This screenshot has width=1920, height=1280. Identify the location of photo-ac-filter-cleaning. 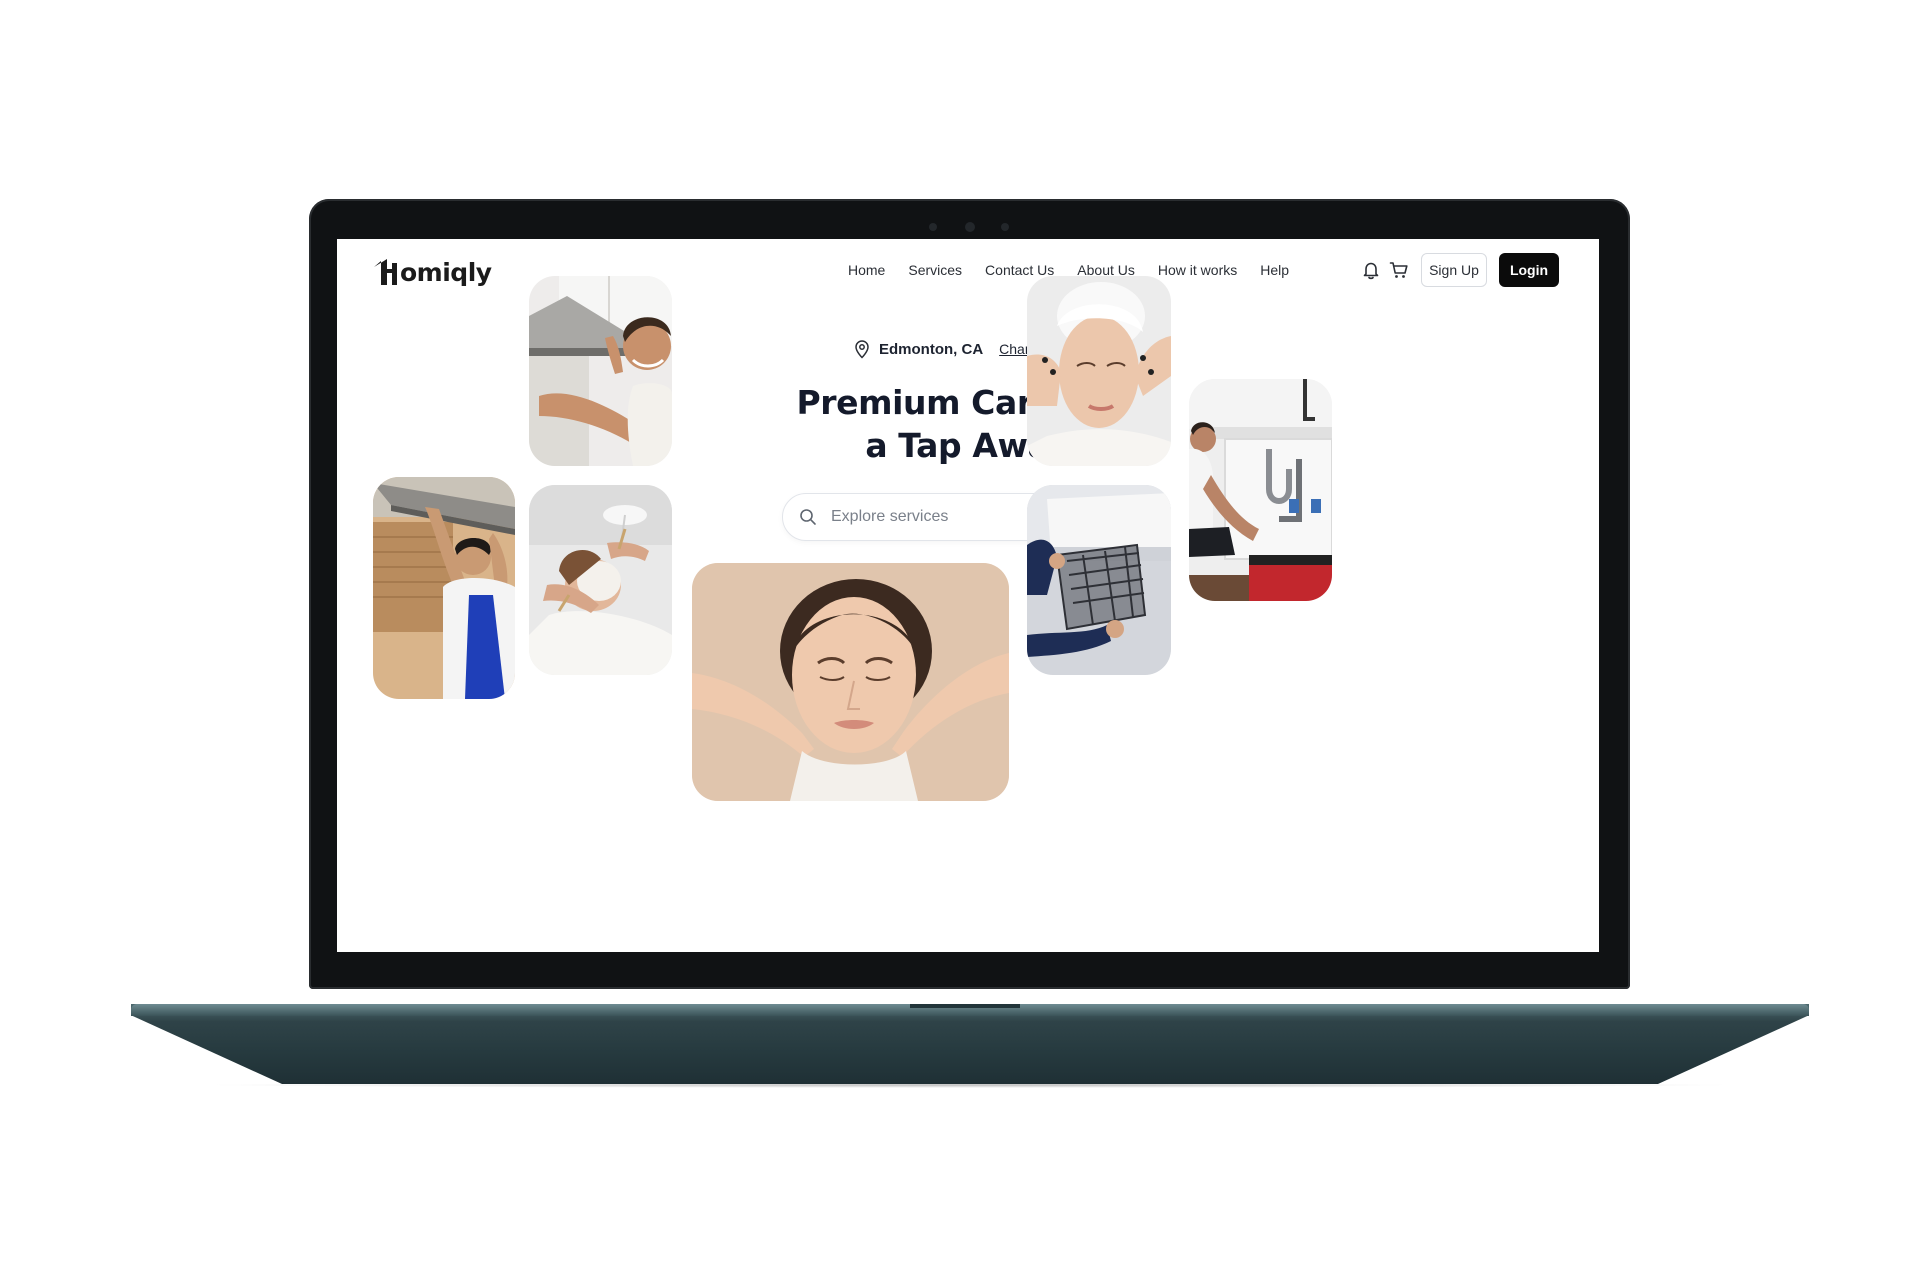
(1099, 580).